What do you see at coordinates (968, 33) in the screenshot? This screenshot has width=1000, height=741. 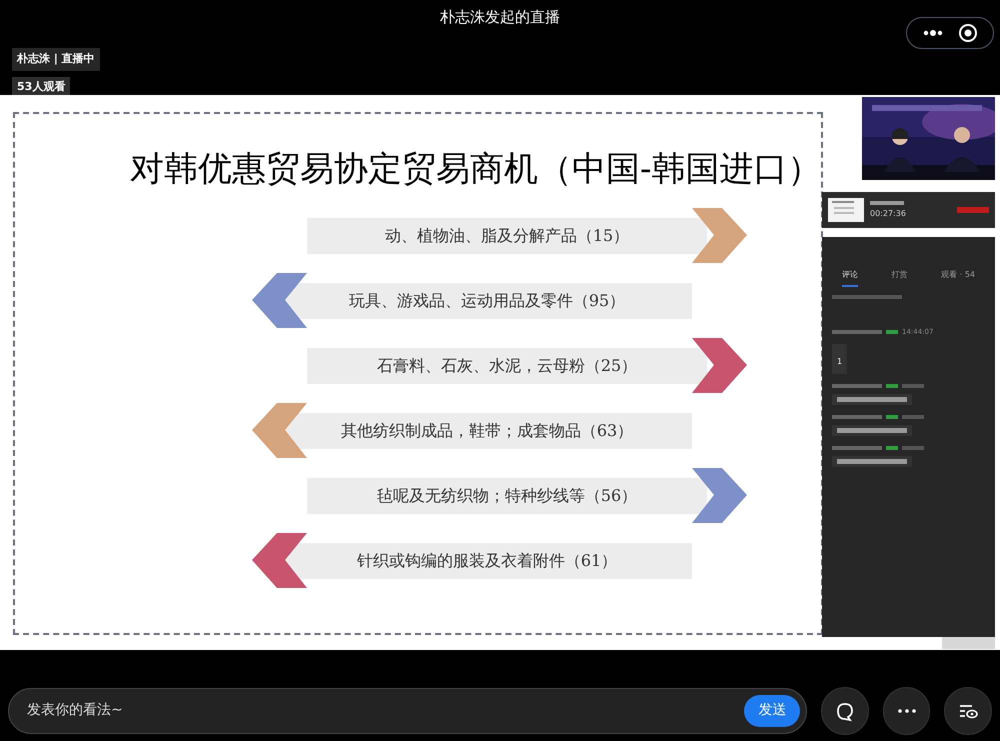 I see `close-target-icon` at bounding box center [968, 33].